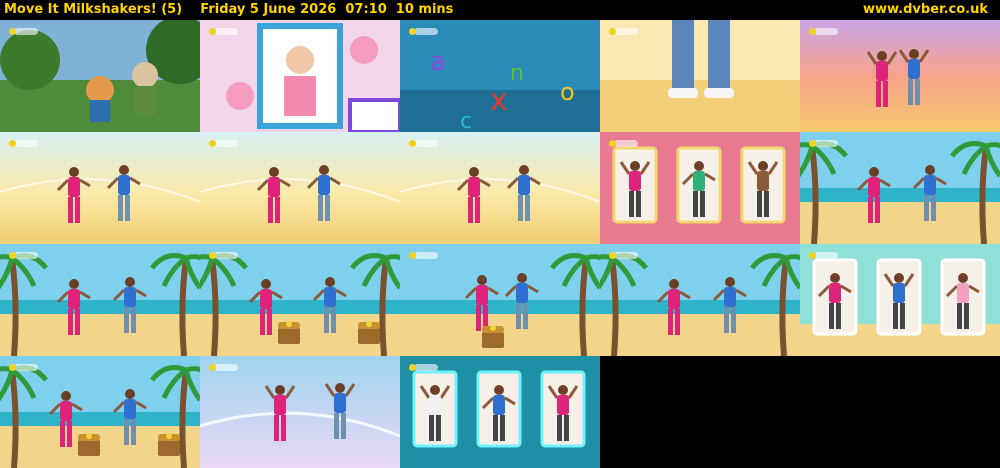 This screenshot has width=1000, height=468. I want to click on thumbnail-scene: a nx o c, so click(500, 76).